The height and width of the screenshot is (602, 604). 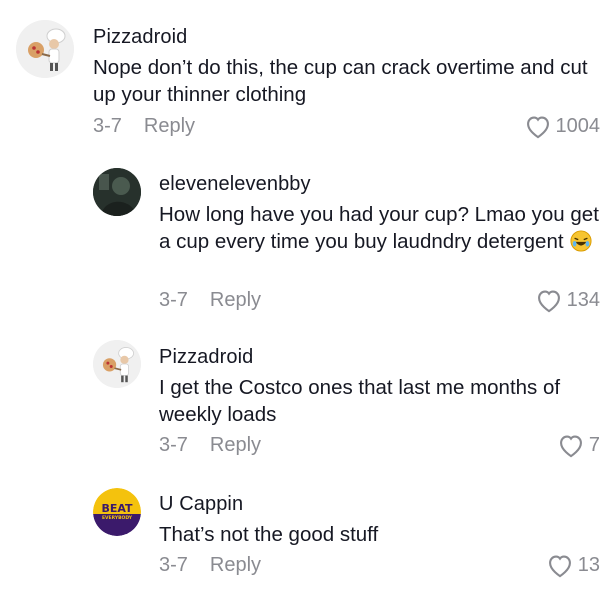 I want to click on dark-photo-icon, so click(x=117, y=192).